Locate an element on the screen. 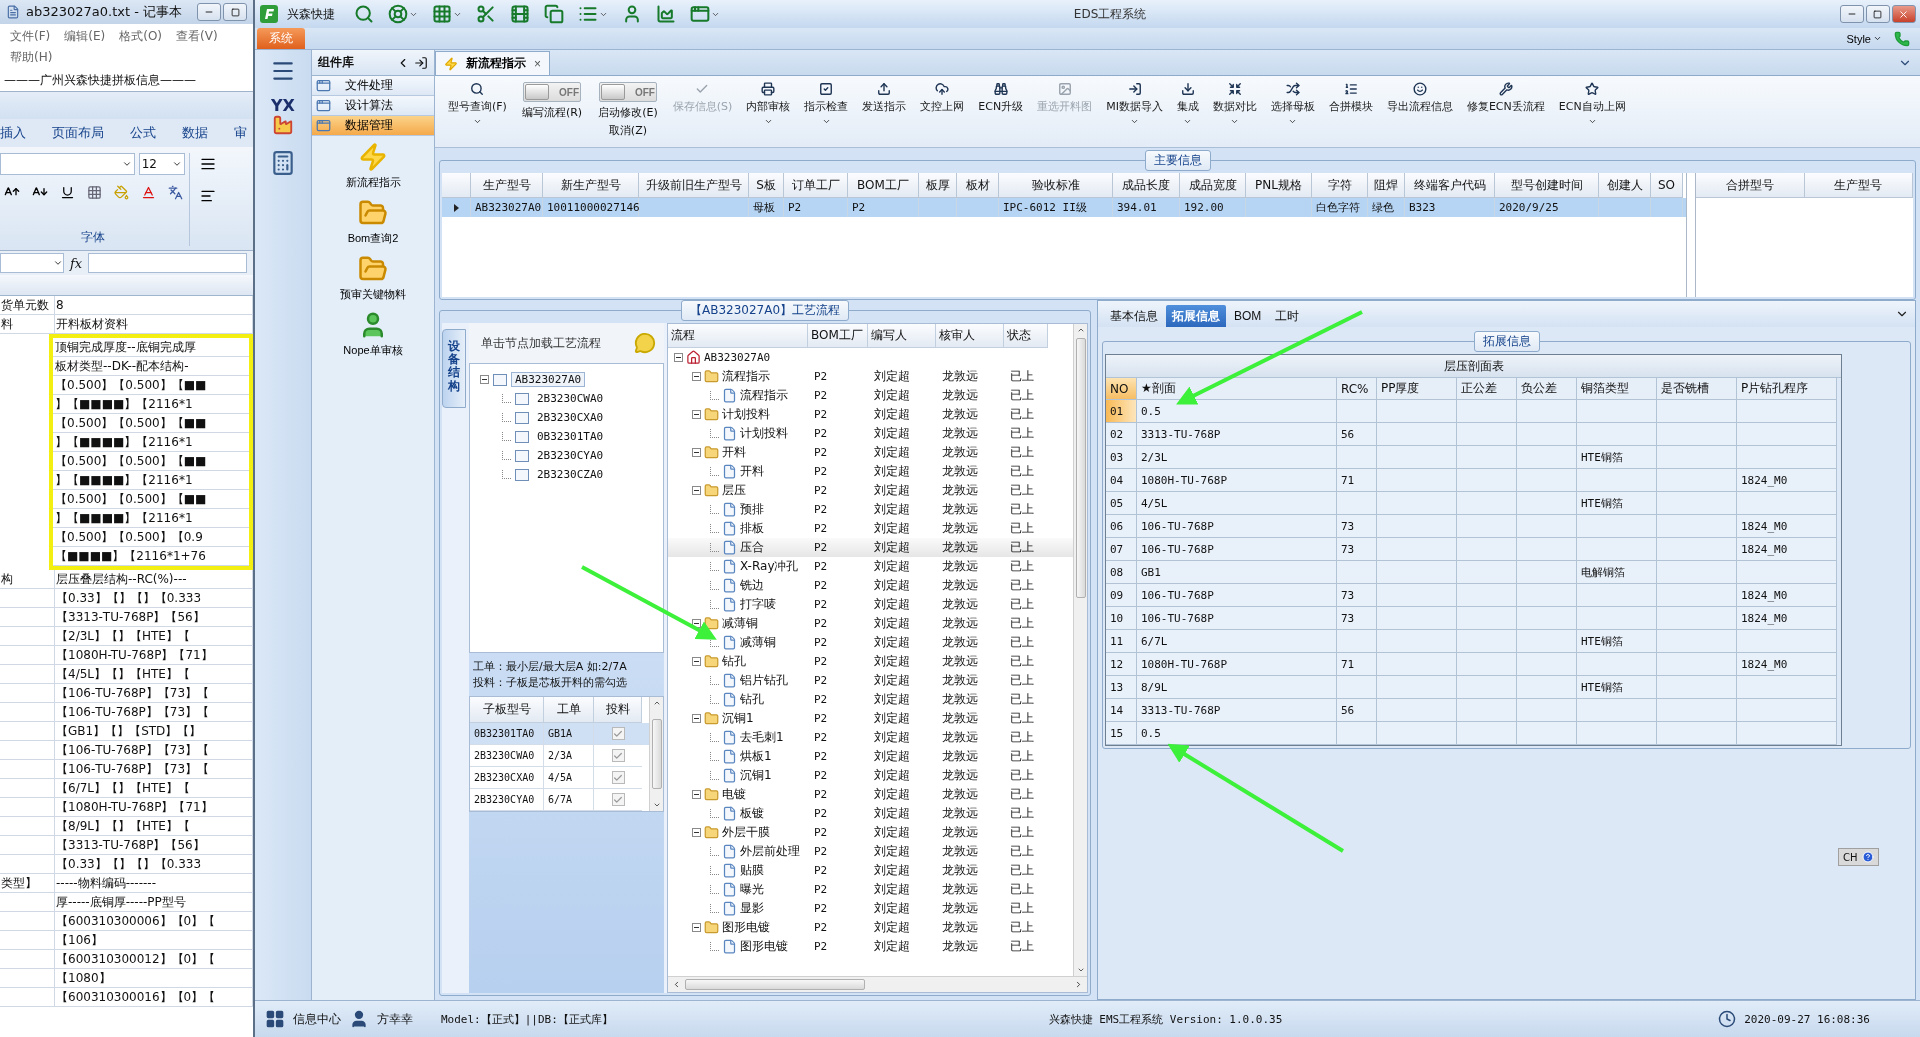 The width and height of the screenshot is (1920, 1037). column-header: 正公差 is located at coordinates (1487, 389).